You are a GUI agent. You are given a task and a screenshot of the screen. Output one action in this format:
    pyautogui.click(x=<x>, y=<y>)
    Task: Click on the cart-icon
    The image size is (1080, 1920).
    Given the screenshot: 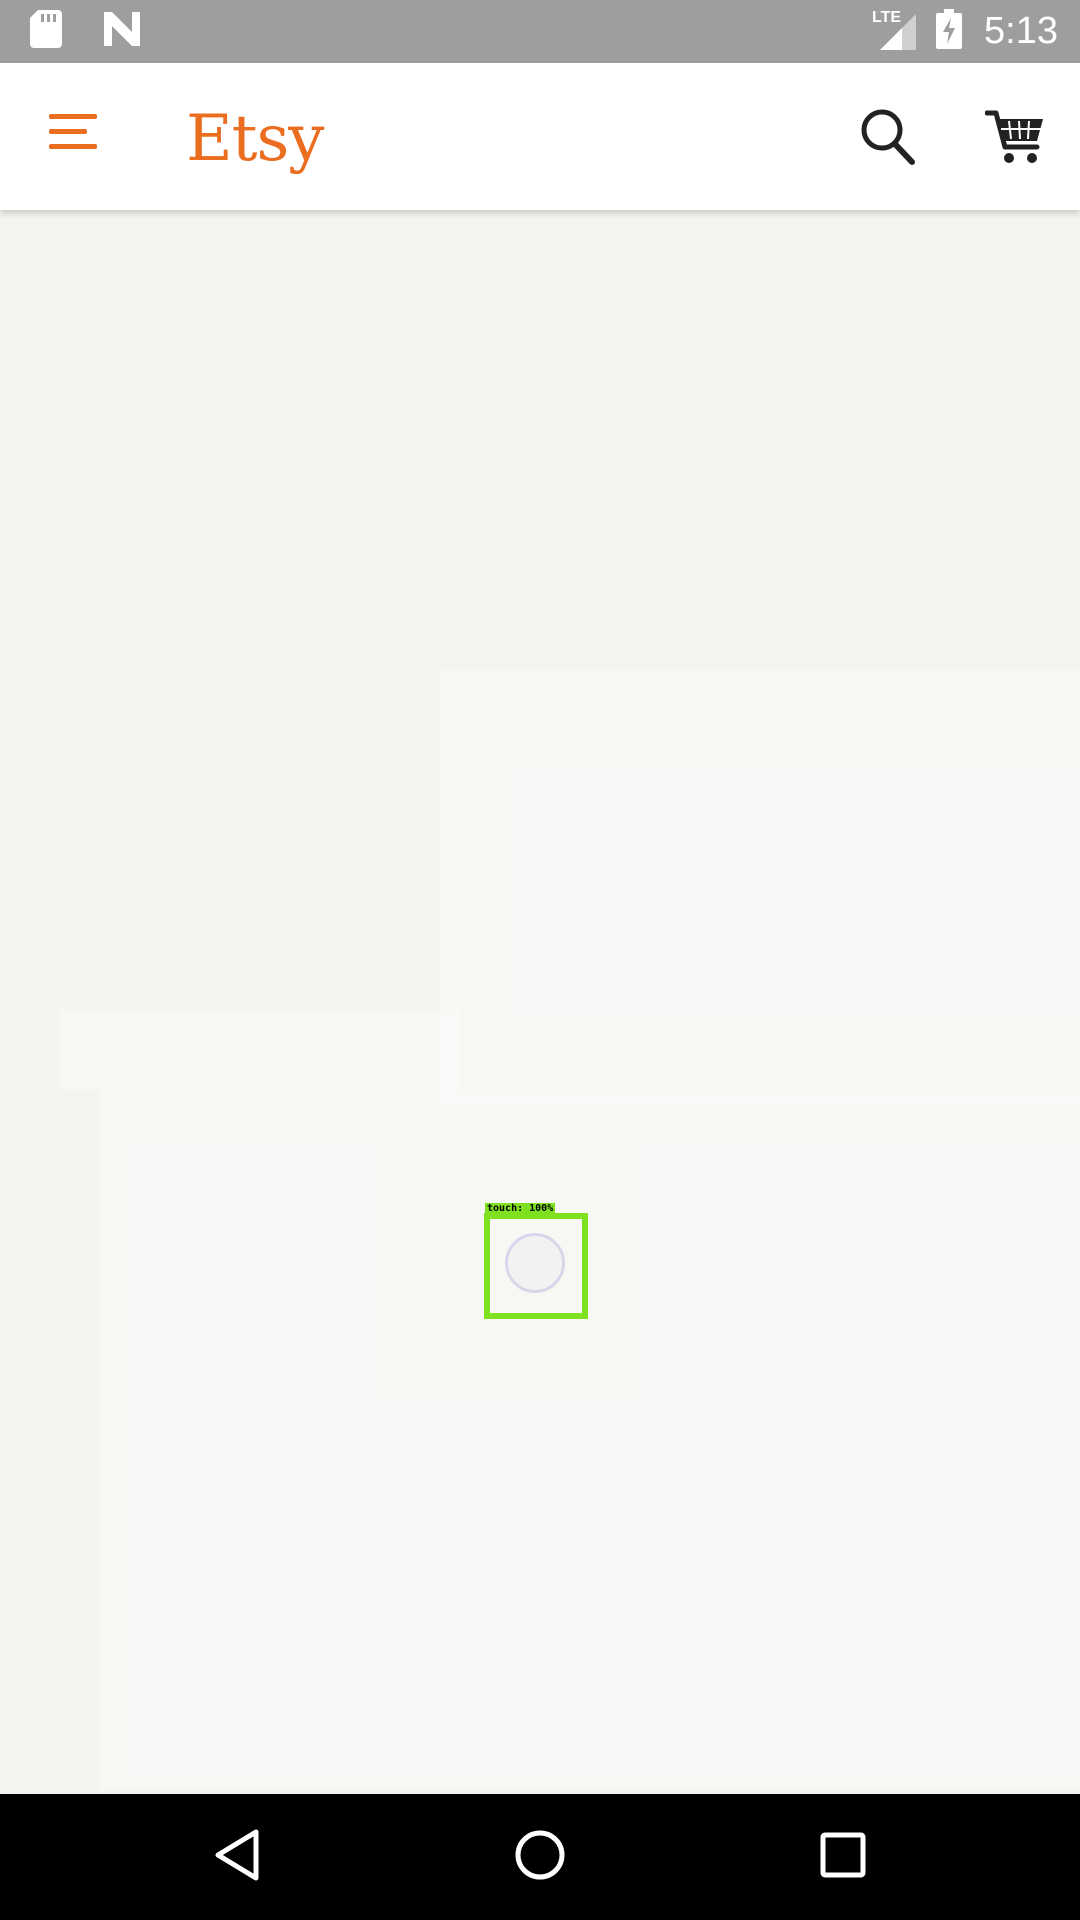 What is the action you would take?
    pyautogui.click(x=1014, y=139)
    